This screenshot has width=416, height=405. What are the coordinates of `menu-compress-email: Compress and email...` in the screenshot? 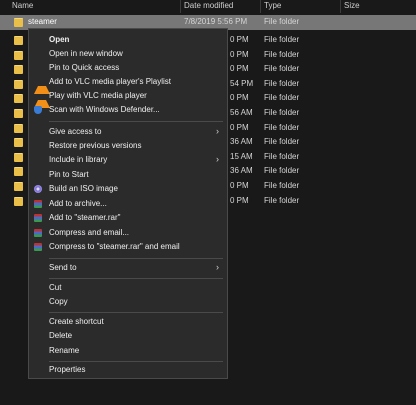 It's located at (128, 233).